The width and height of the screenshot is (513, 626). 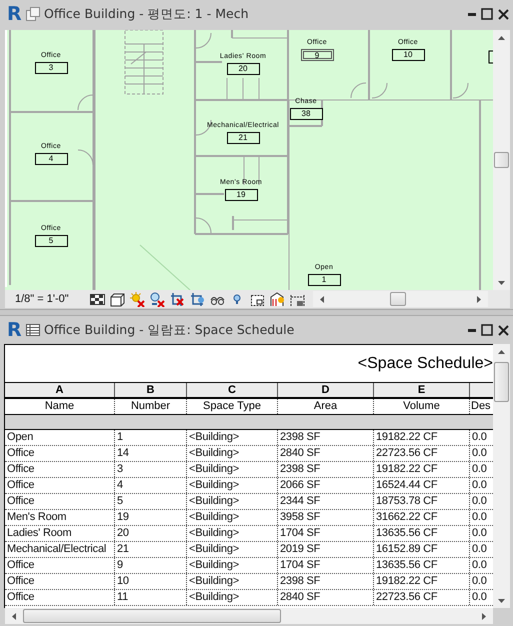 I want to click on table-cell: 2019 SF, so click(x=326, y=549).